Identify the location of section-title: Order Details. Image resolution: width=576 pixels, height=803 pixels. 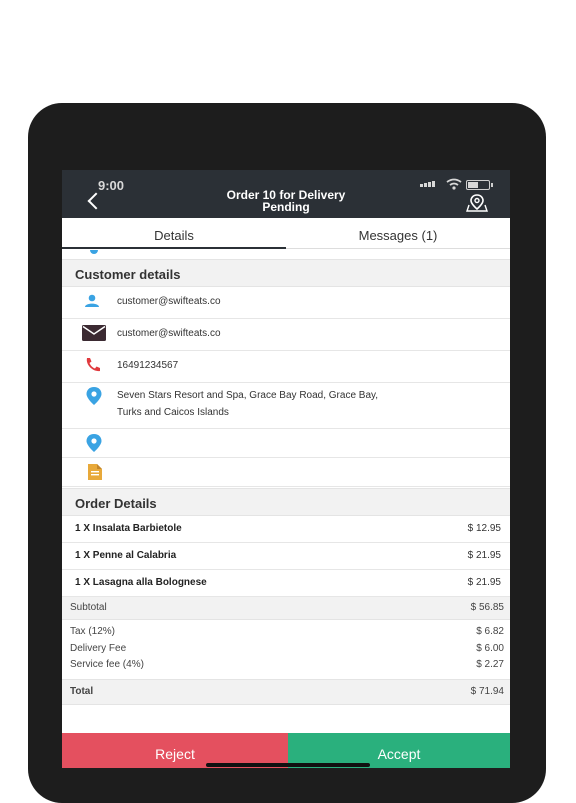
(116, 503).